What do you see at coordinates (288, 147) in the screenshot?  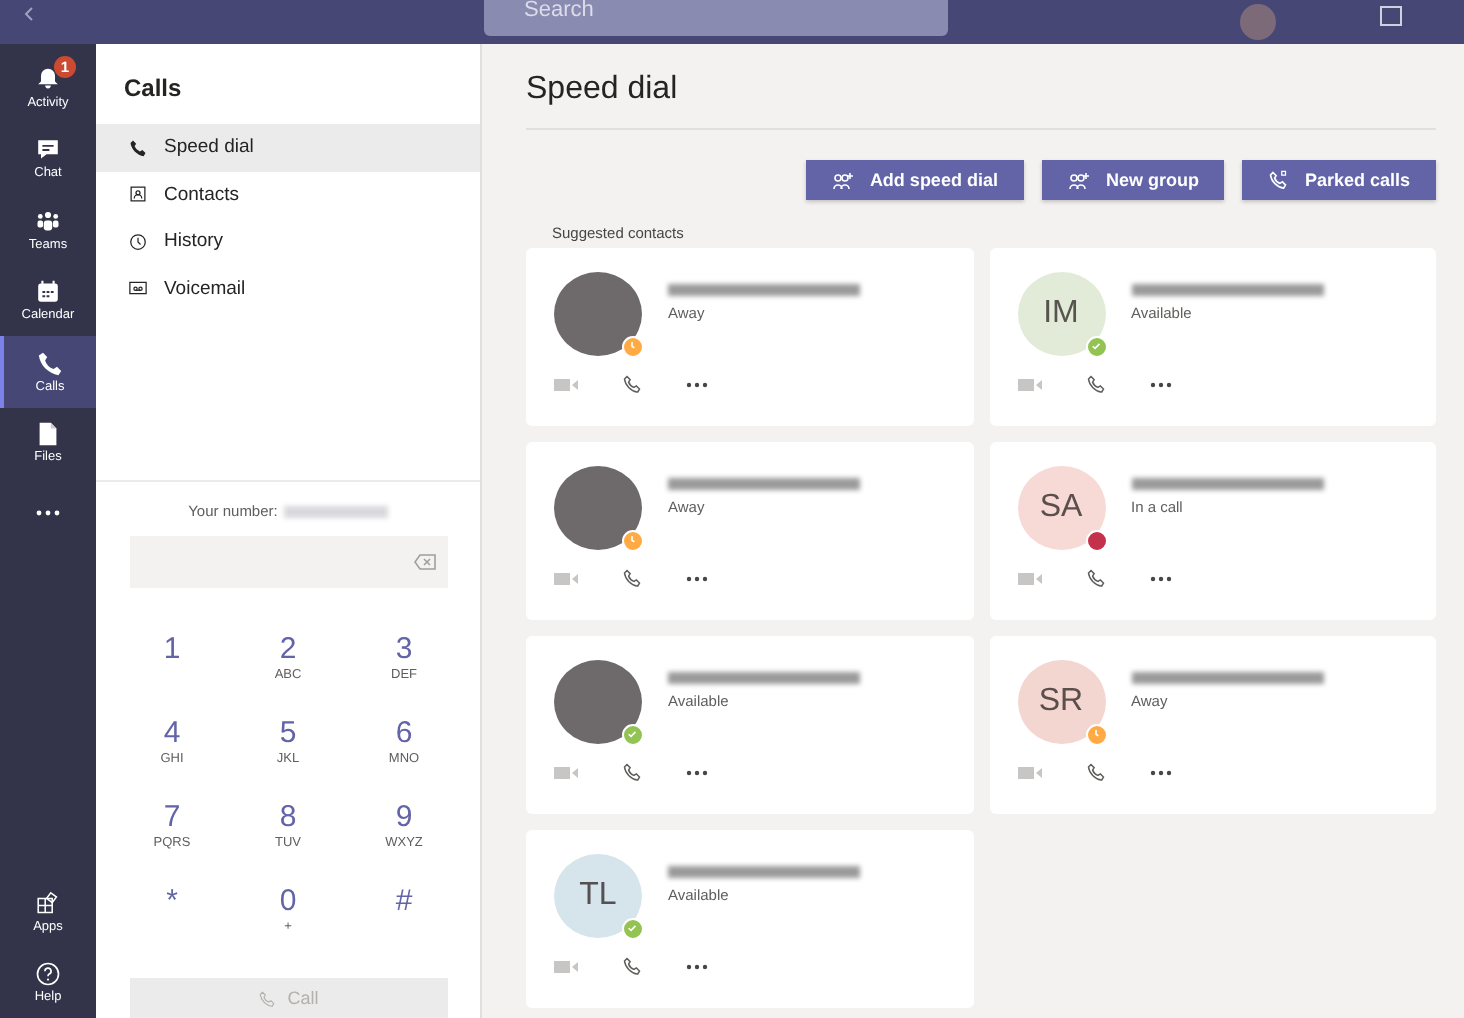 I see `nav-item: Speed dial` at bounding box center [288, 147].